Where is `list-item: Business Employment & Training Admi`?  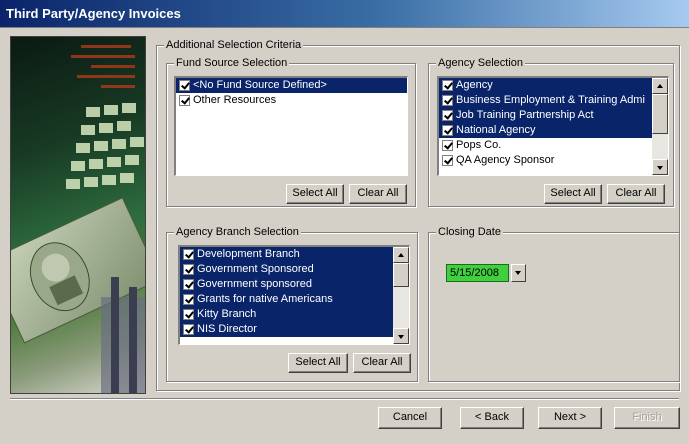 list-item: Business Employment & Training Admi is located at coordinates (553, 100).